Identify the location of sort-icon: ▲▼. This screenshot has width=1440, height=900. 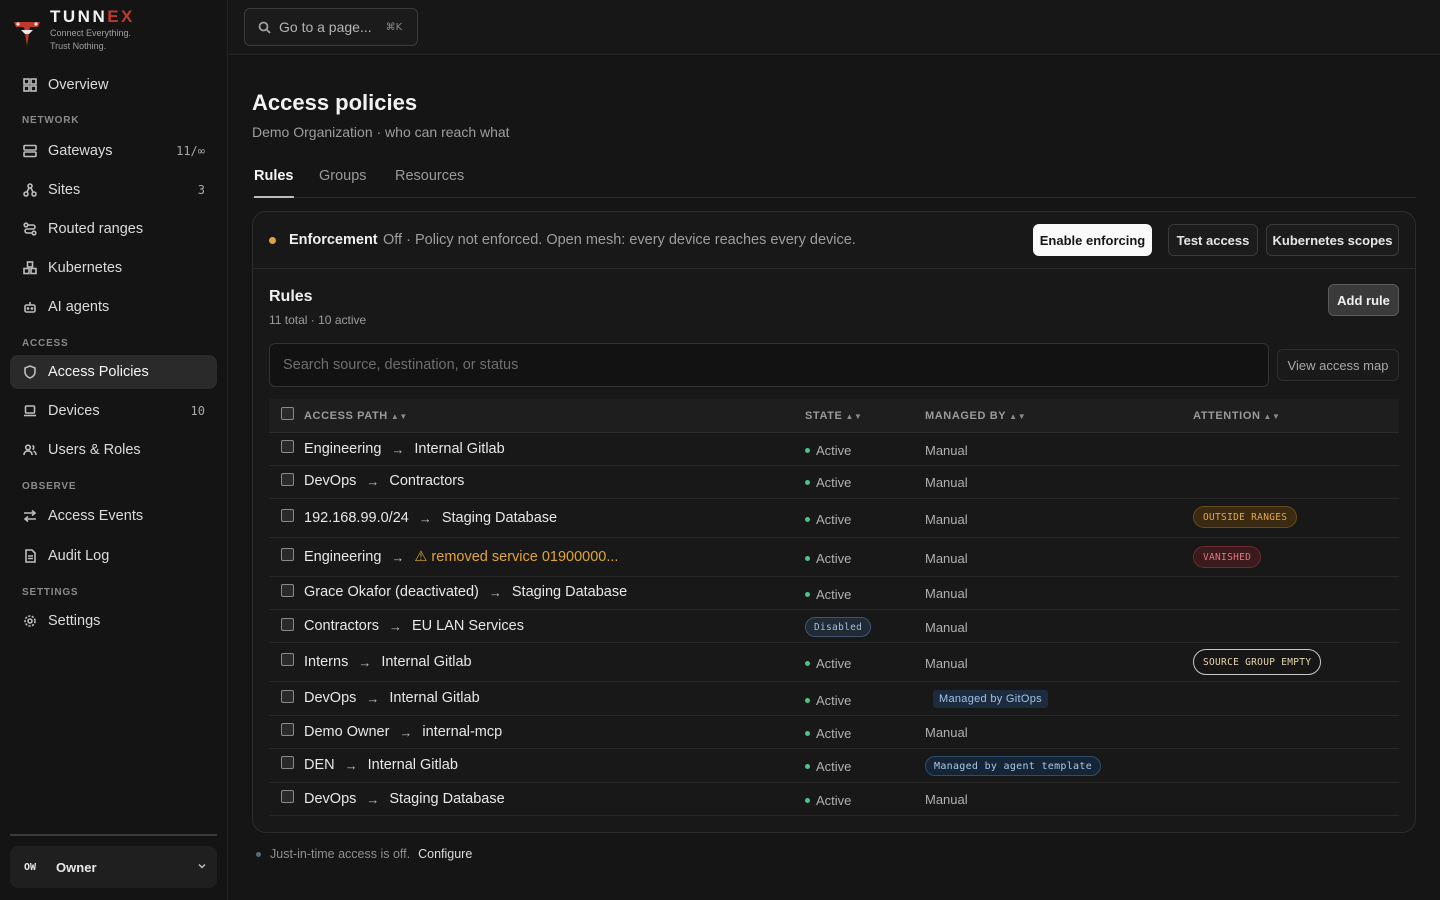
(1272, 416).